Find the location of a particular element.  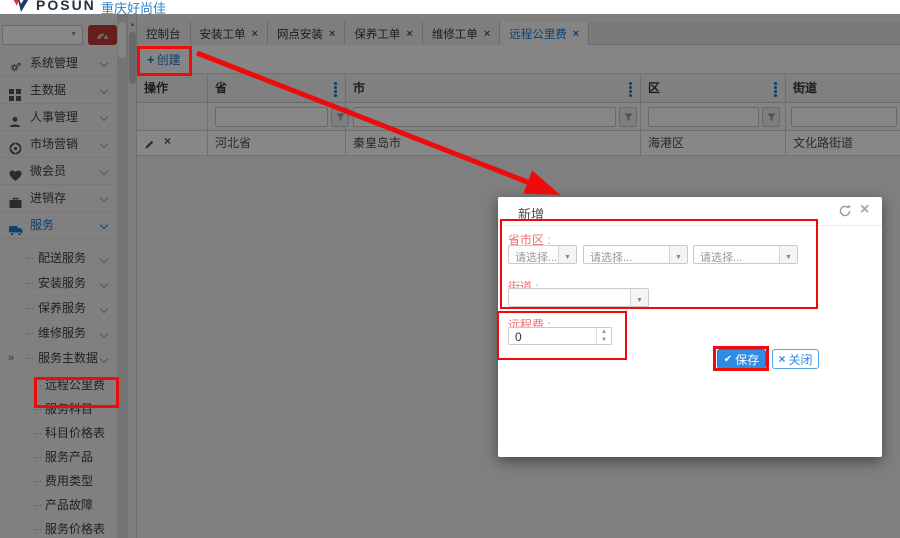

fee-value: 0 is located at coordinates (518, 337).